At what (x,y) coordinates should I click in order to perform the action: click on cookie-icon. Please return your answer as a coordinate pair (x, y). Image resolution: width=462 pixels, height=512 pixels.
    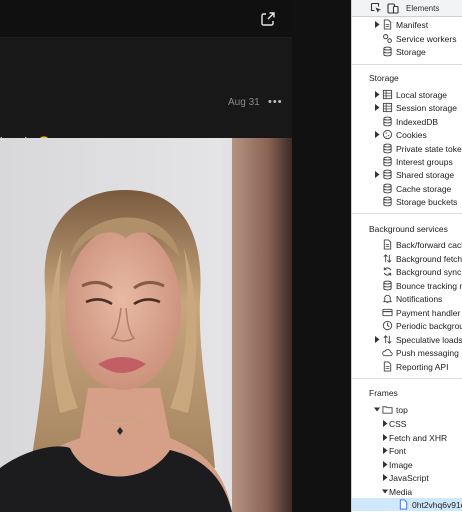
    Looking at the image, I should click on (387, 135).